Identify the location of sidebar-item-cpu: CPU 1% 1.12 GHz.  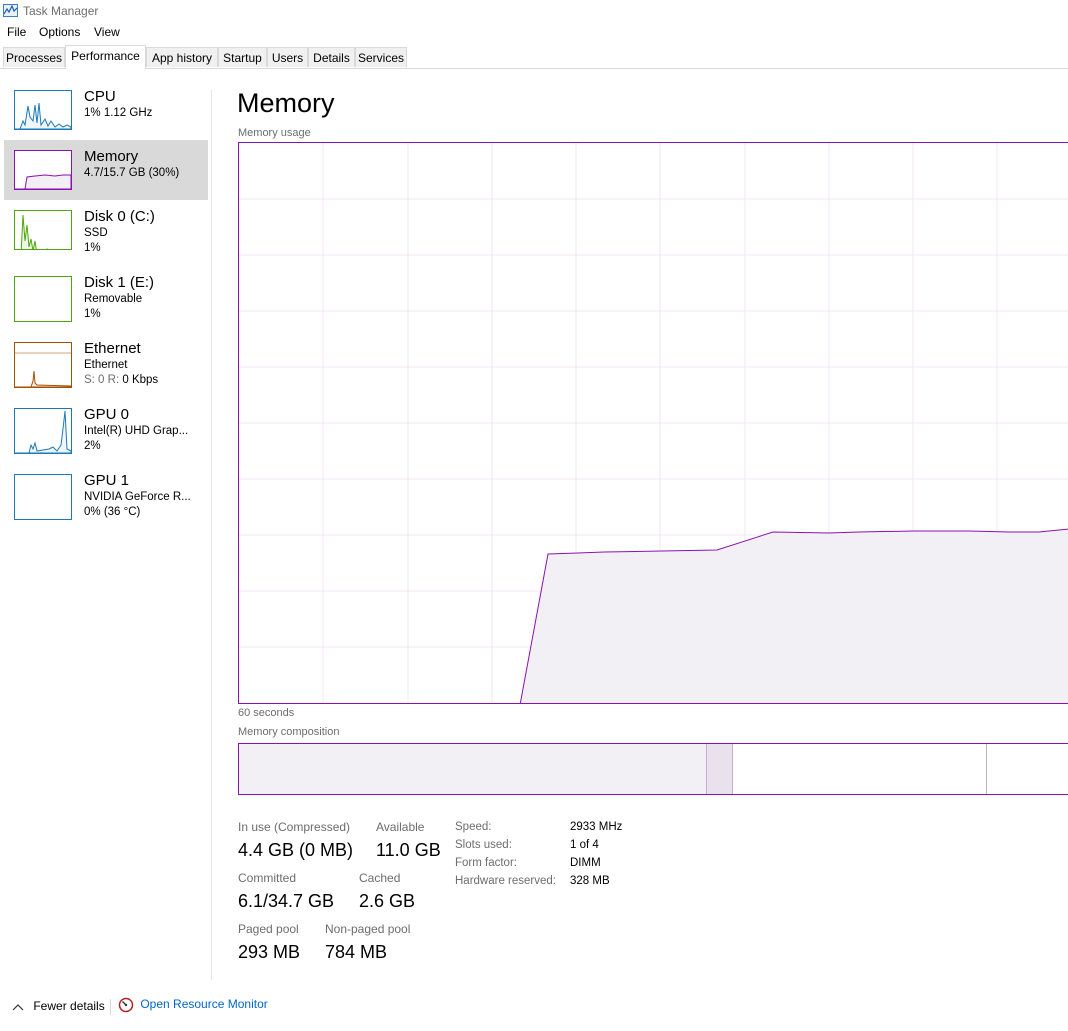
(106, 110).